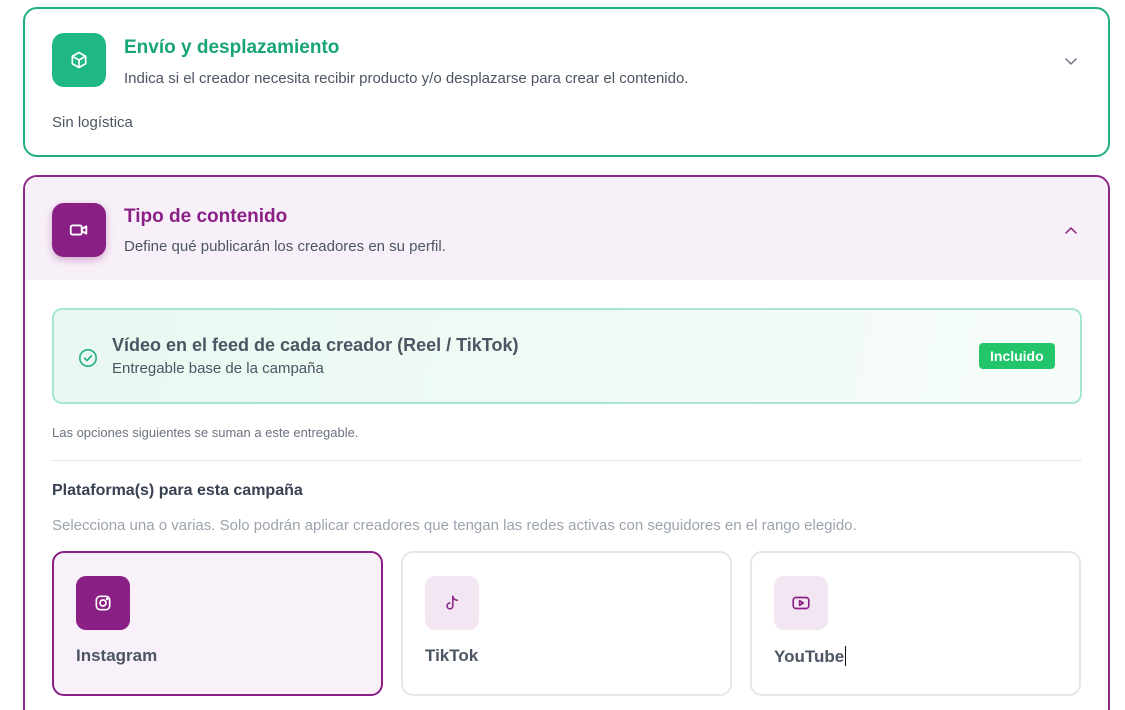 This screenshot has height=710, width=1125. Describe the element at coordinates (206, 216) in the screenshot. I see `content-type-title: Tipo de contenido` at that location.